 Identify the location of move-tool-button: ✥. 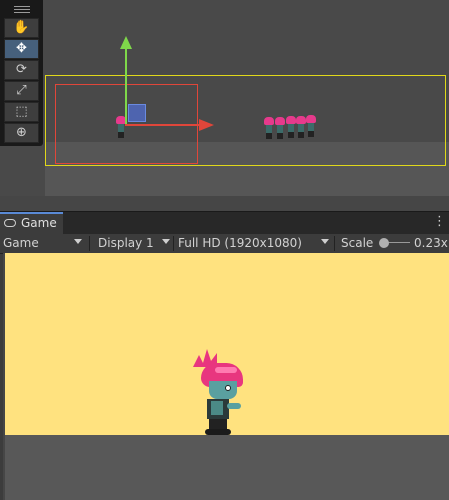
(21, 49).